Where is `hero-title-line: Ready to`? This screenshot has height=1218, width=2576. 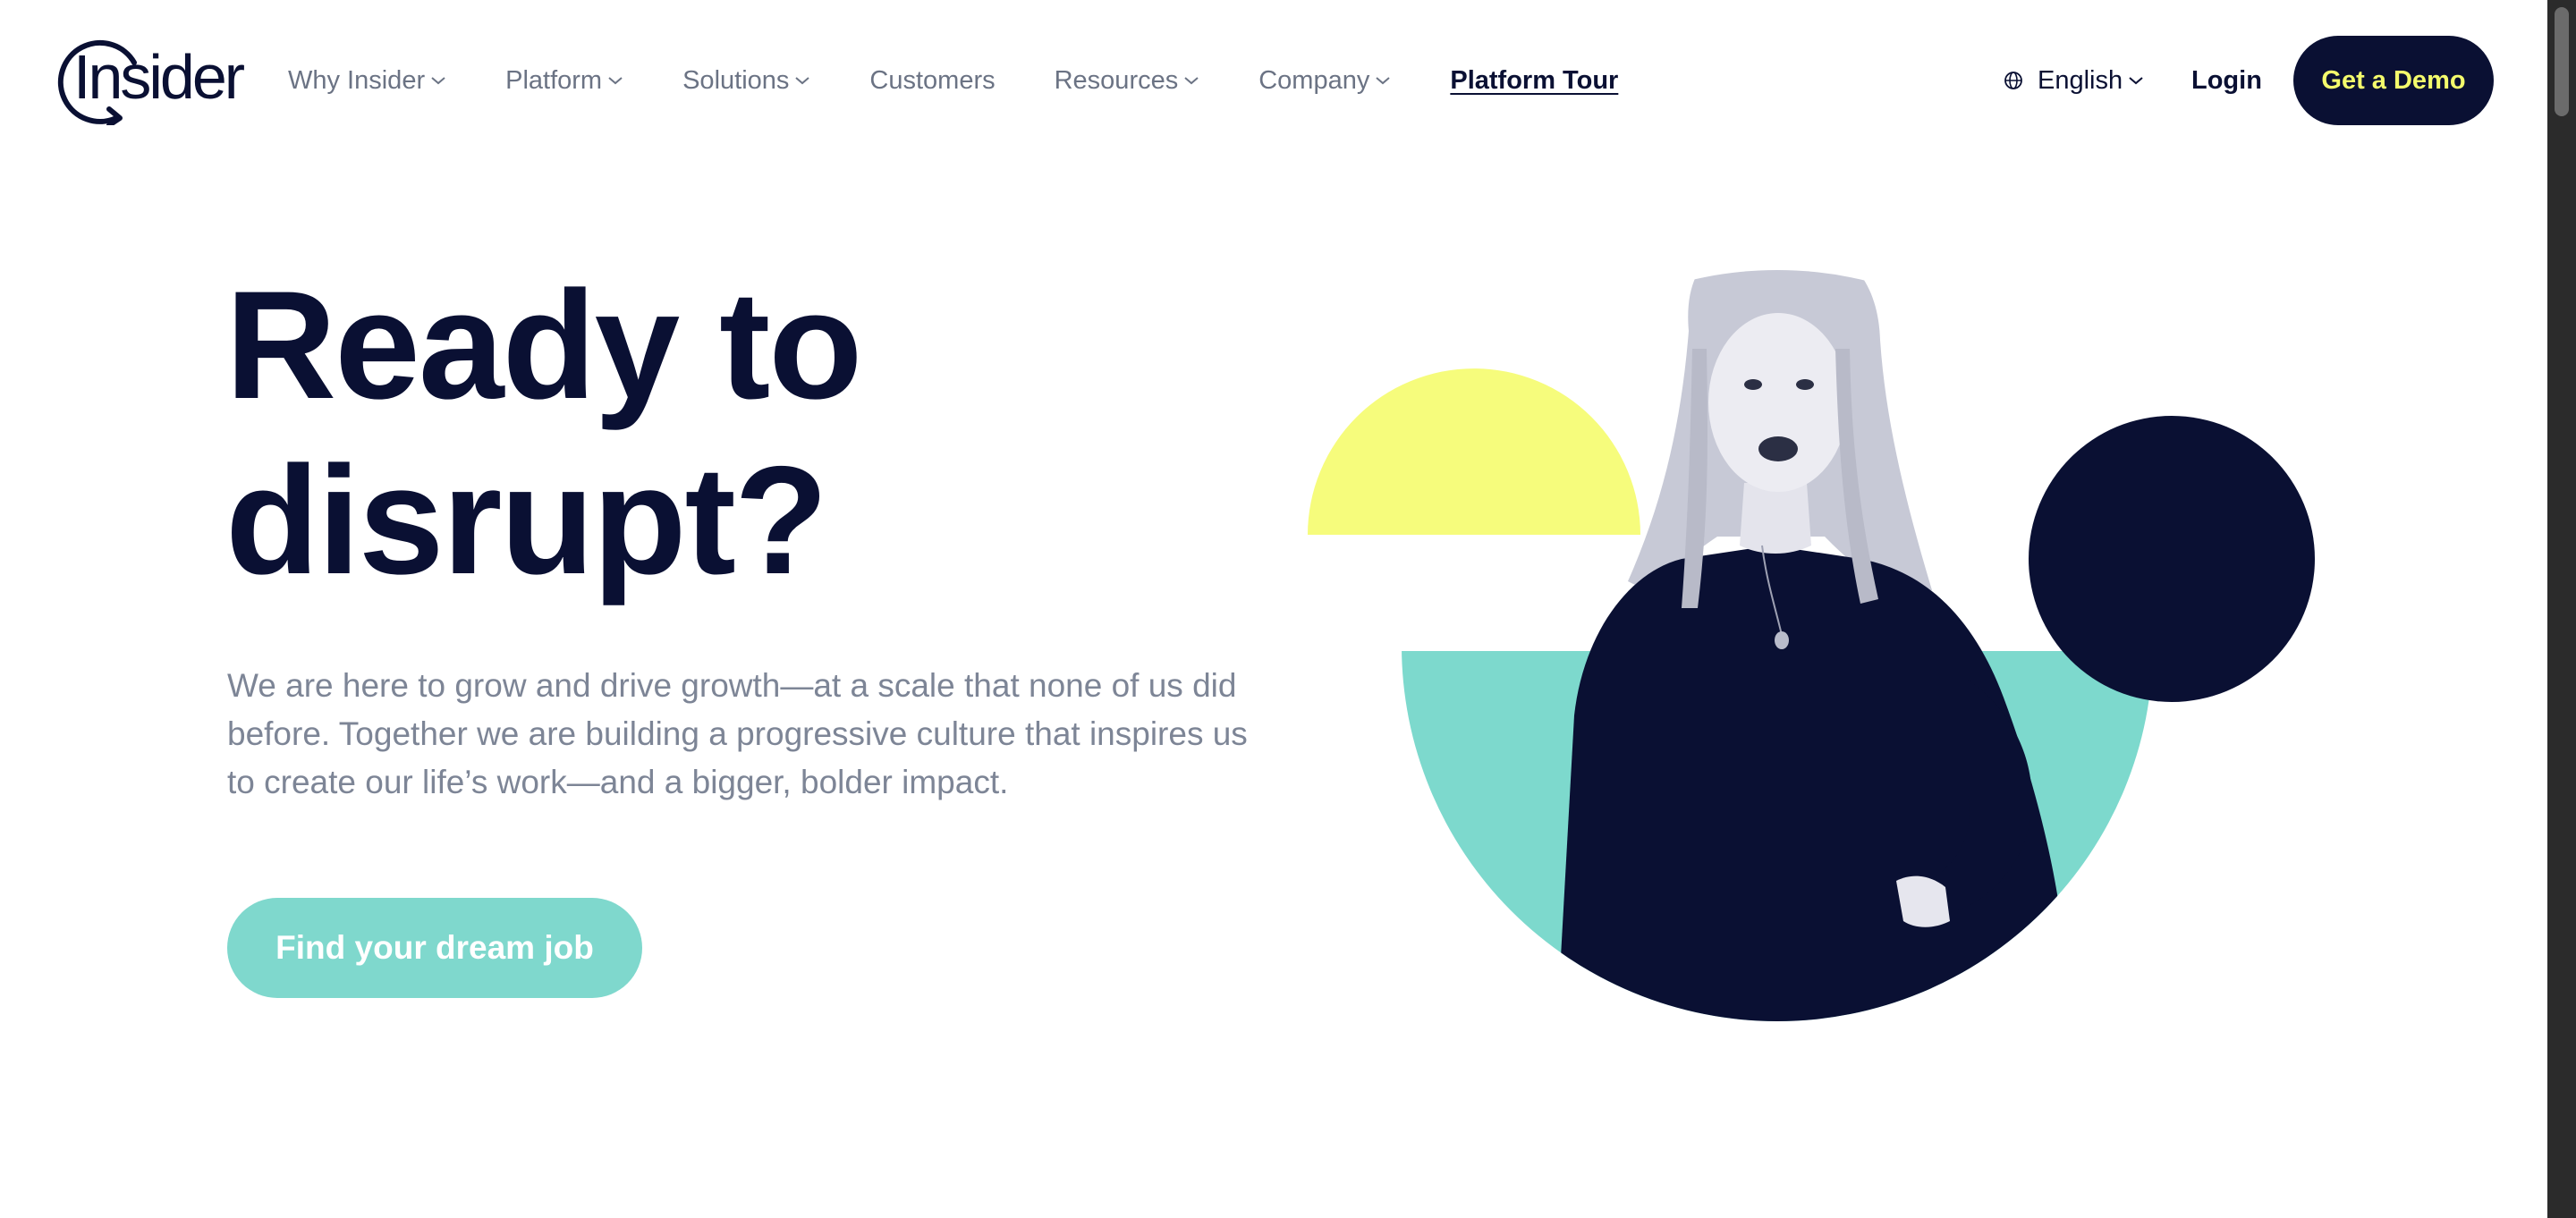 hero-title-line: Ready to is located at coordinates (543, 345).